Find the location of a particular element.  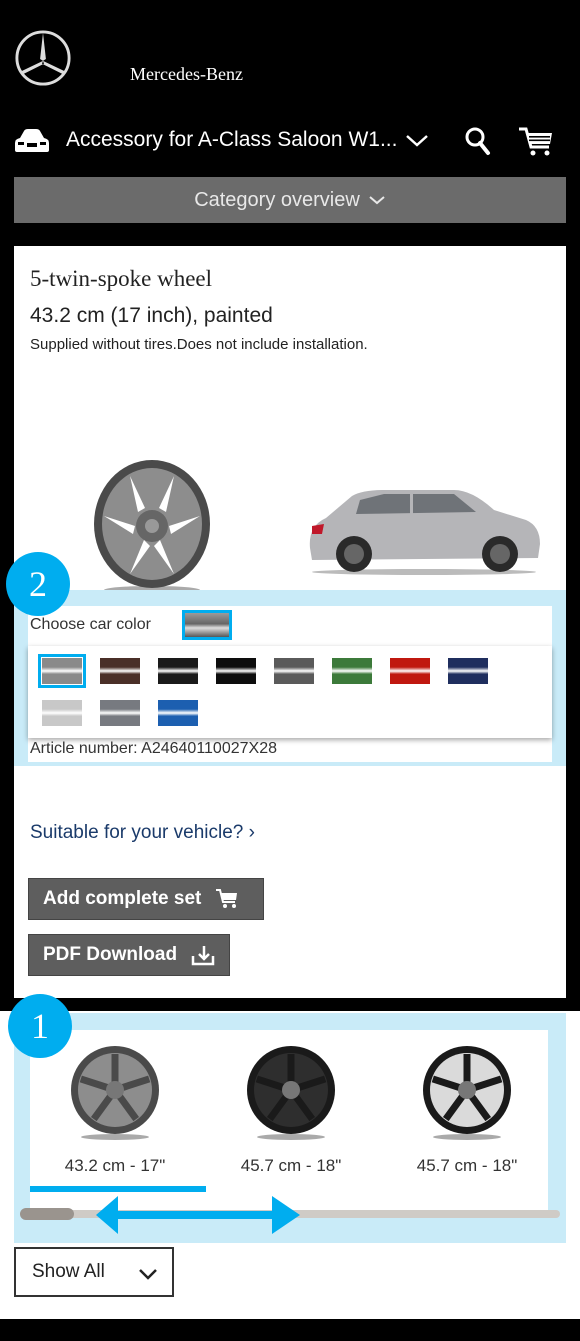

color-swatch-blue is located at coordinates (178, 713).